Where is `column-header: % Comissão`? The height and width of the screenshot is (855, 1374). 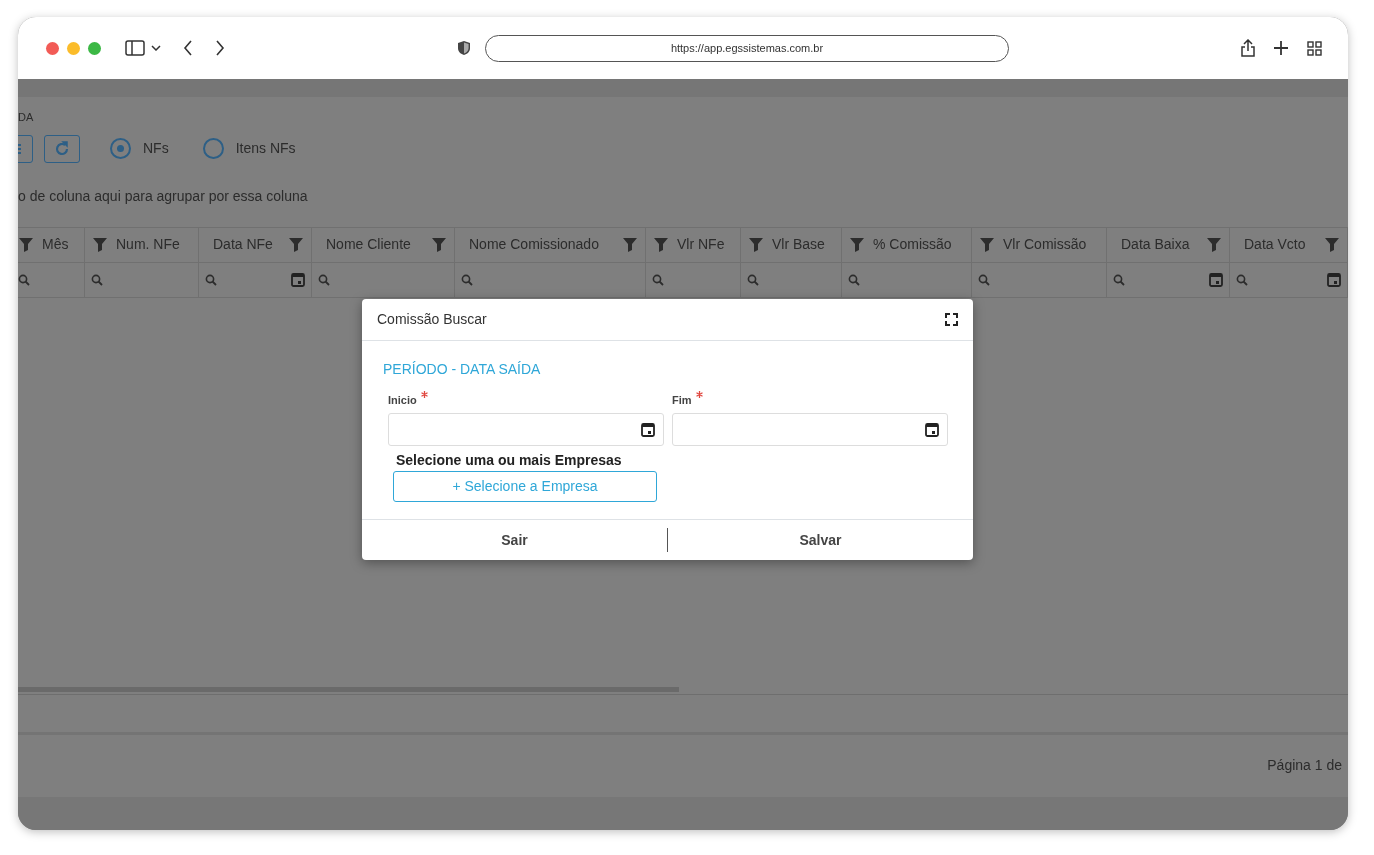
column-header: % Comissão is located at coordinates (907, 245).